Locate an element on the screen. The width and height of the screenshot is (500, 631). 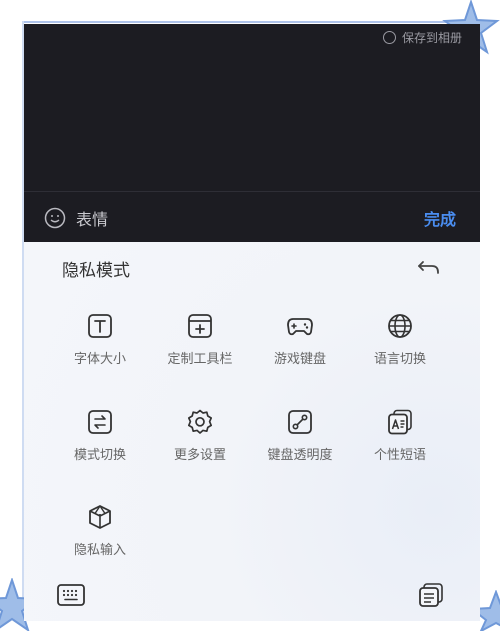
save-to-album-label: 保存到相册 is located at coordinates (431, 38).